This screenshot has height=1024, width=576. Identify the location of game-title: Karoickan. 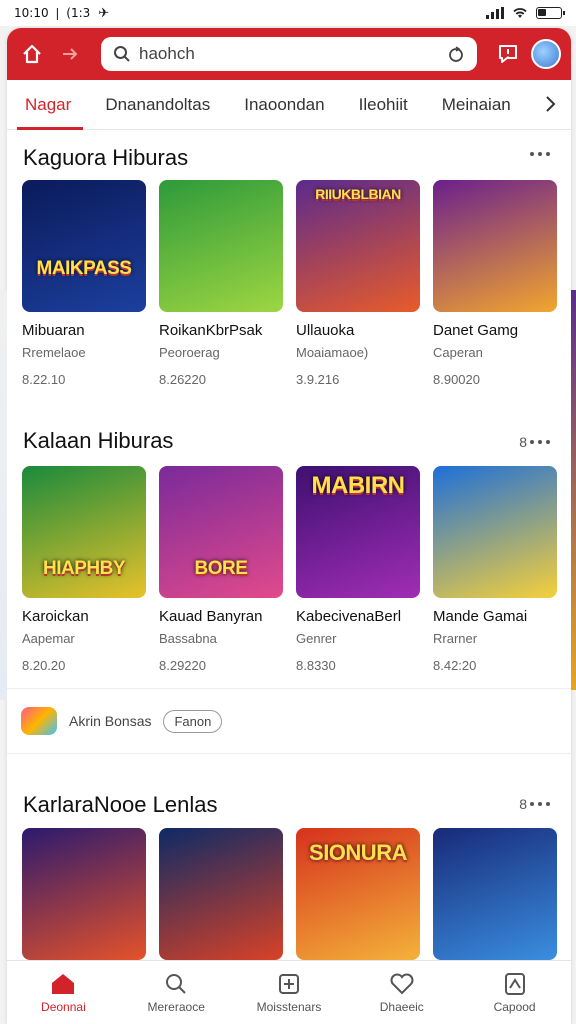
(55, 616).